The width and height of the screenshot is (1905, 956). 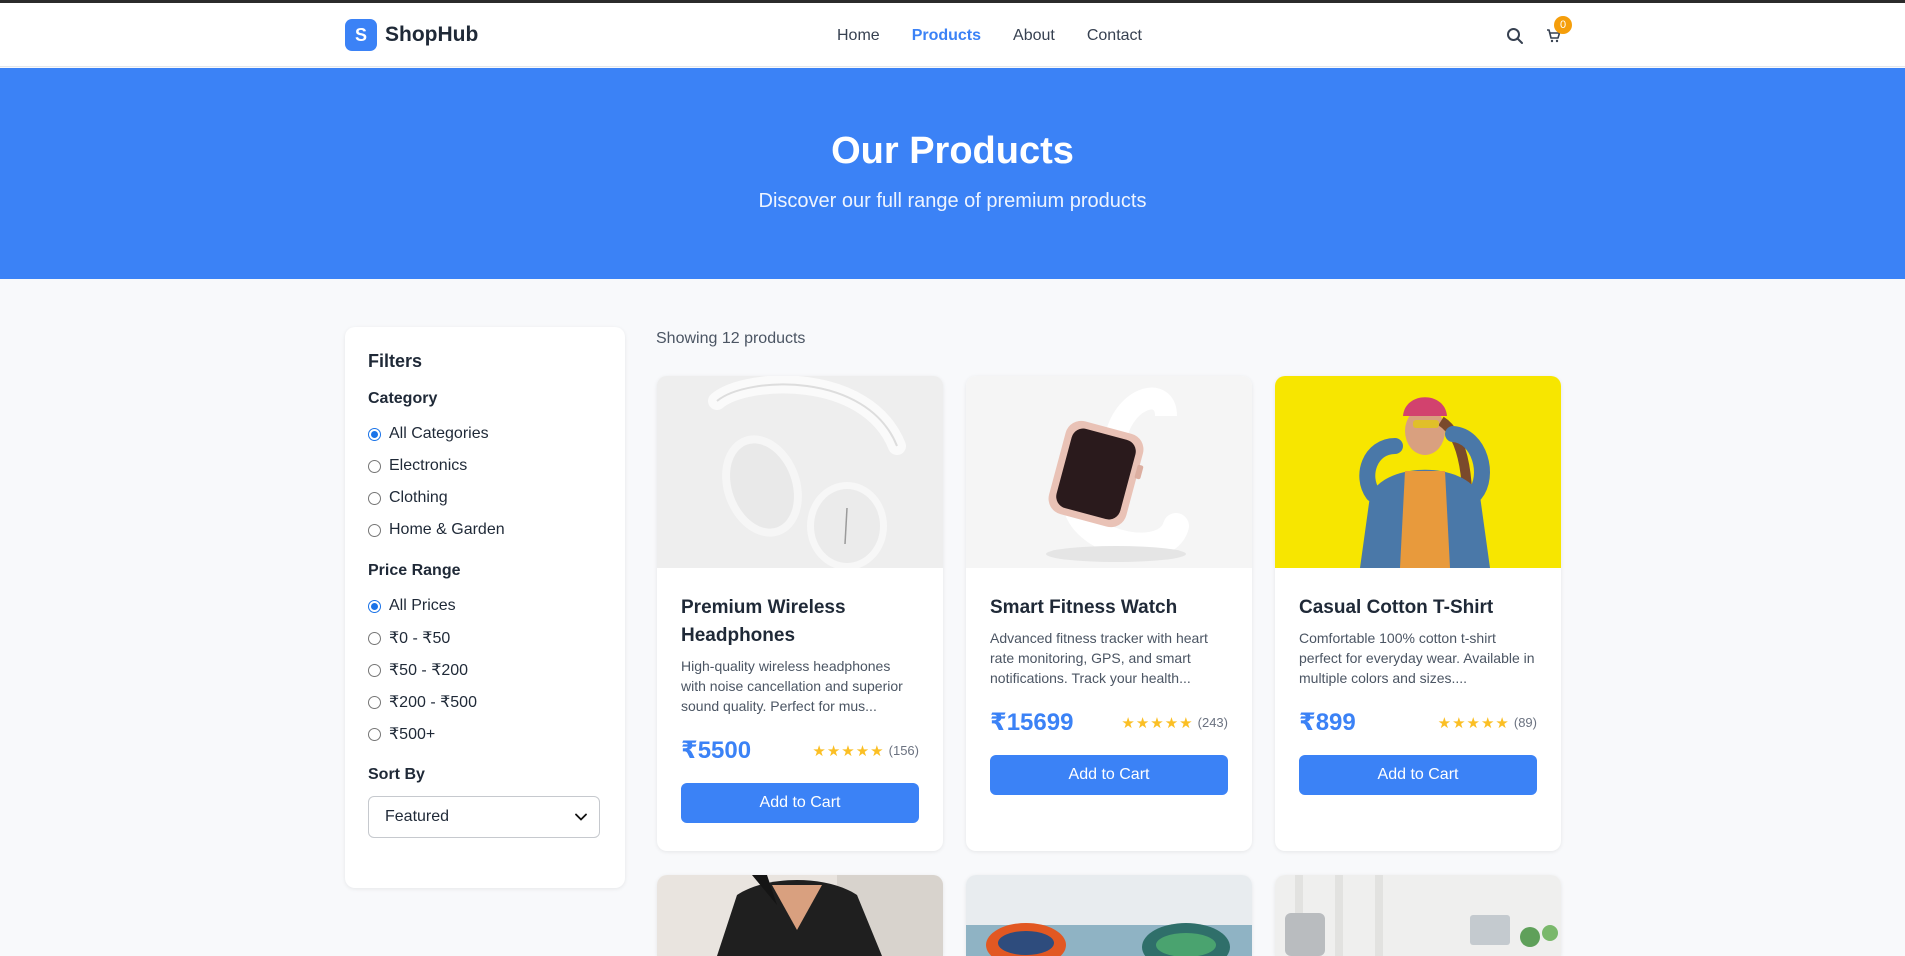 I want to click on sort-title: Sort By, so click(x=396, y=774).